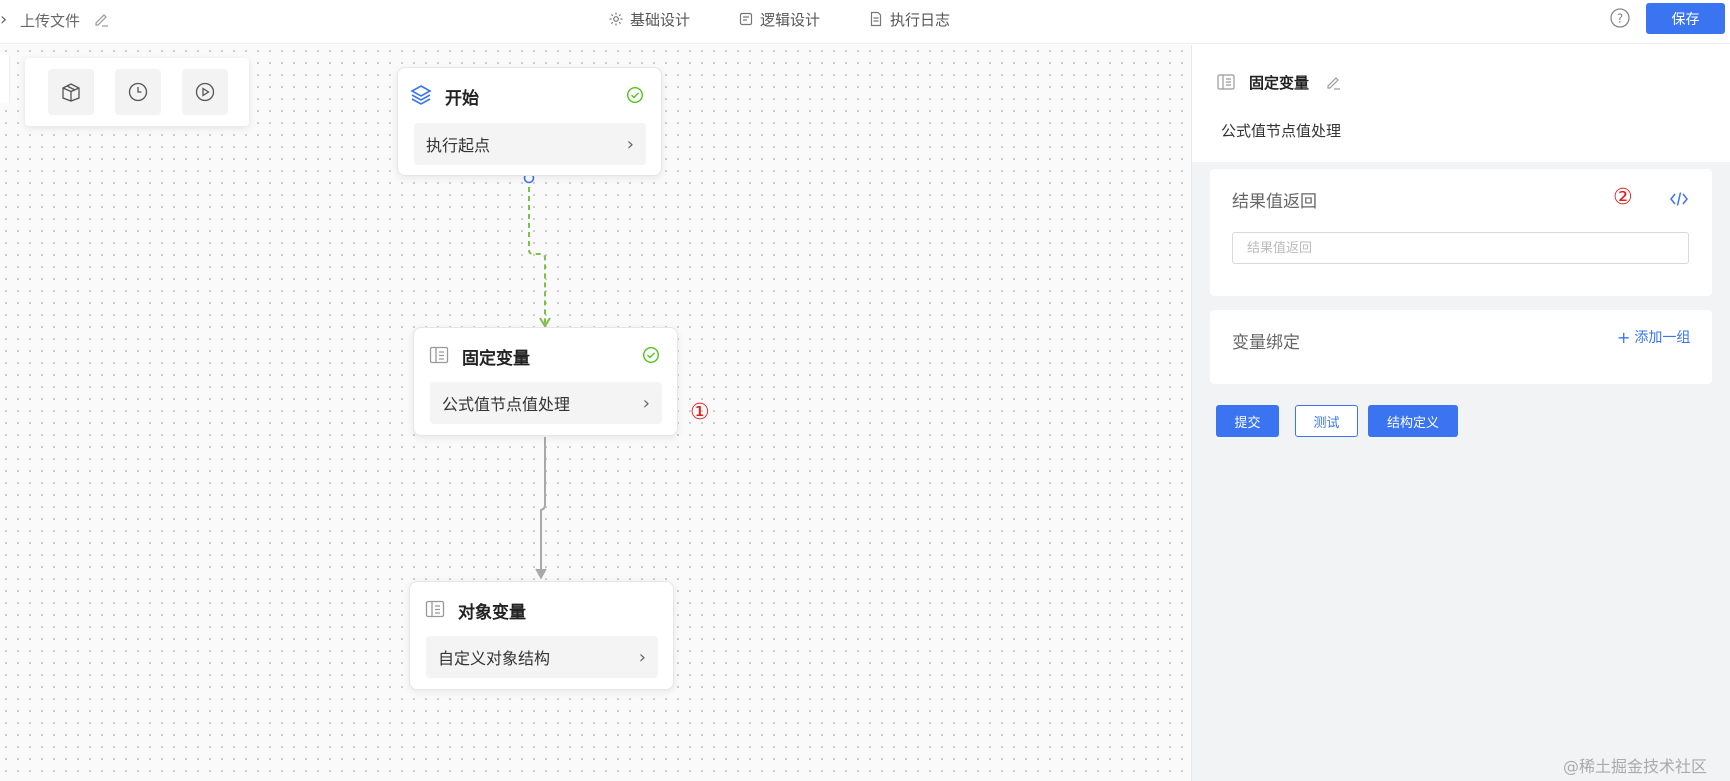 The image size is (1730, 781). Describe the element at coordinates (746, 19) in the screenshot. I see `logic-icon` at that location.